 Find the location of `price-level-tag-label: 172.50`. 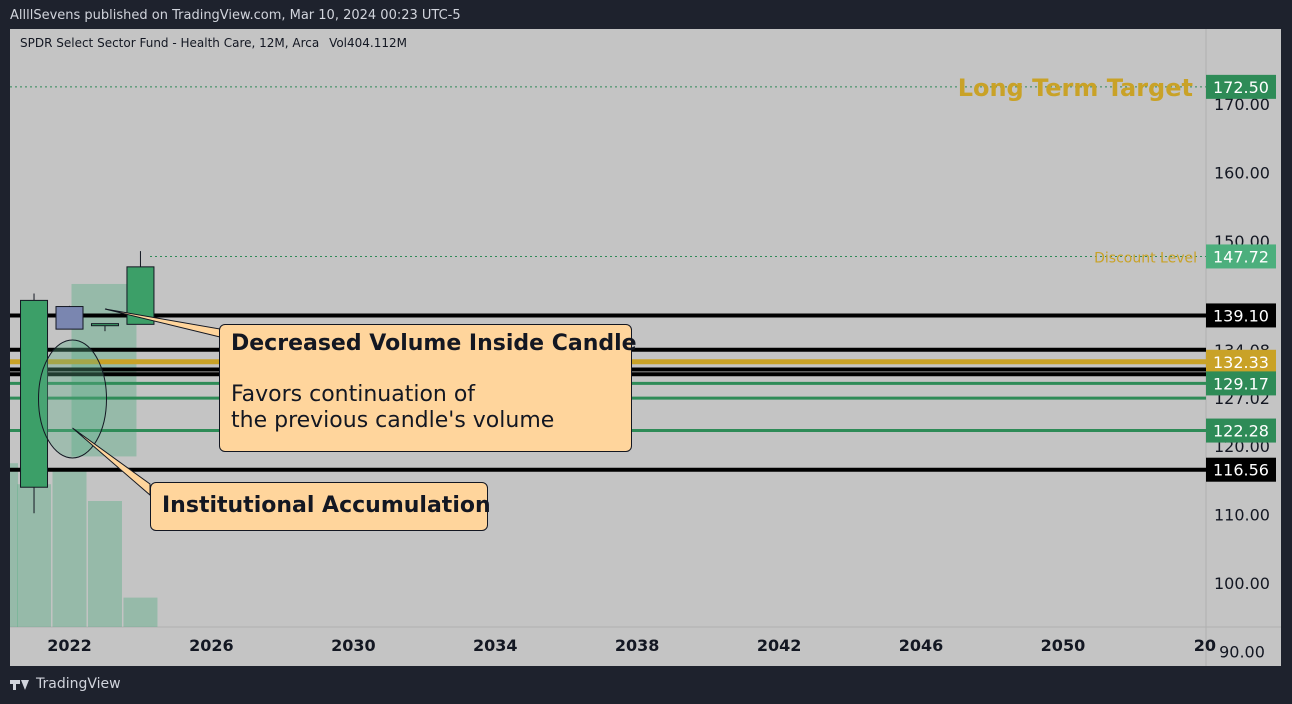

price-level-tag-label: 172.50 is located at coordinates (1241, 87).